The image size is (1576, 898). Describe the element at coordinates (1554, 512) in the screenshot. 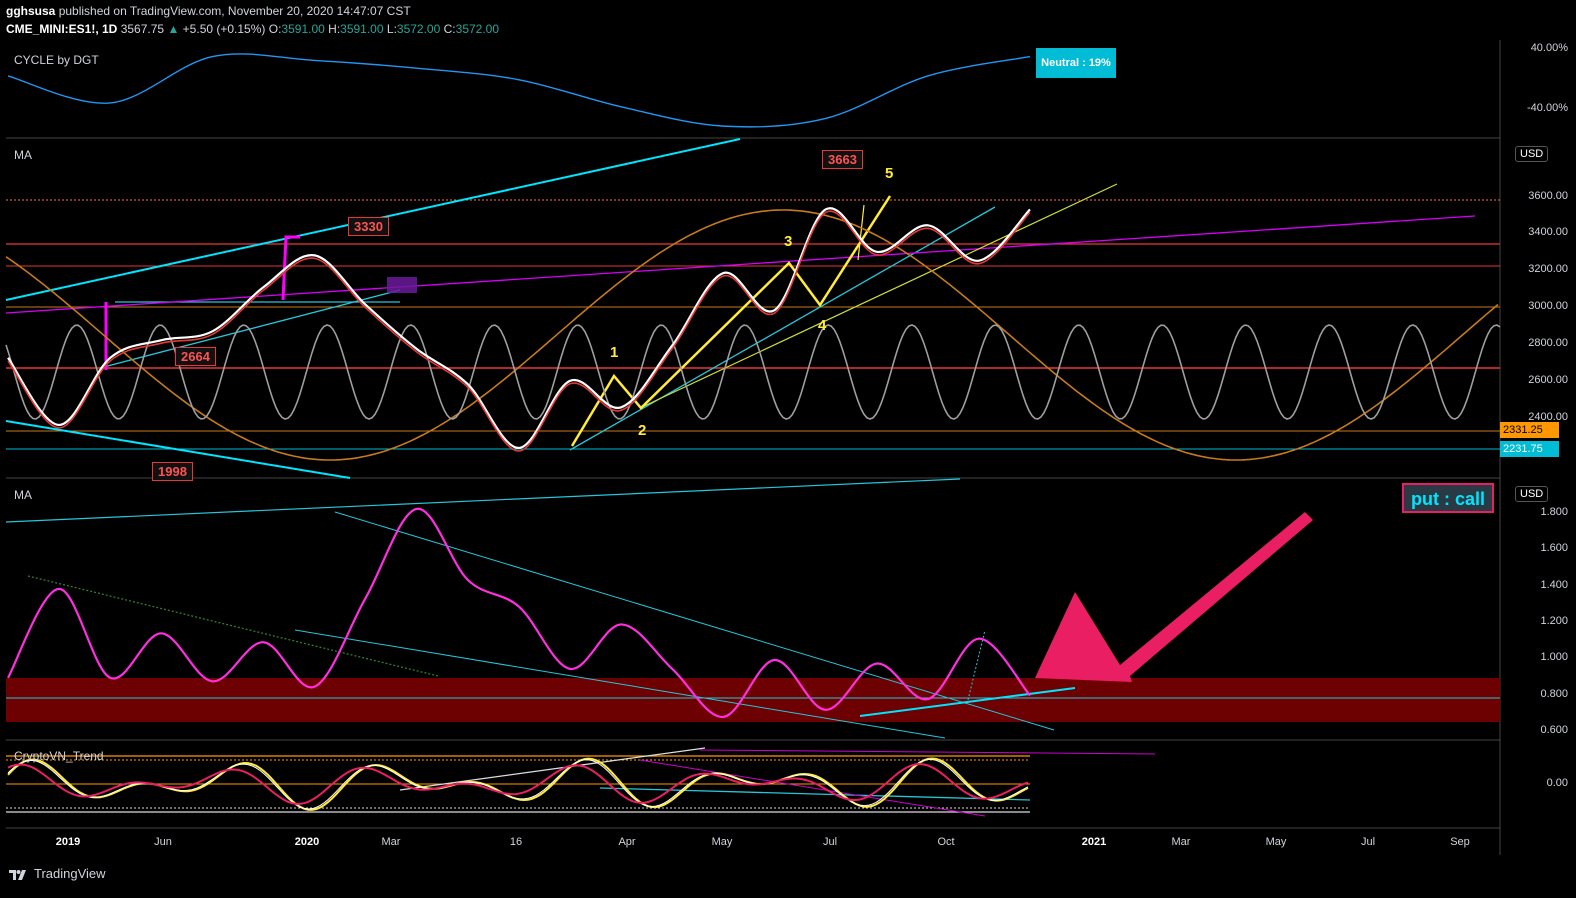

I see `putcall-tick: 1.800` at that location.